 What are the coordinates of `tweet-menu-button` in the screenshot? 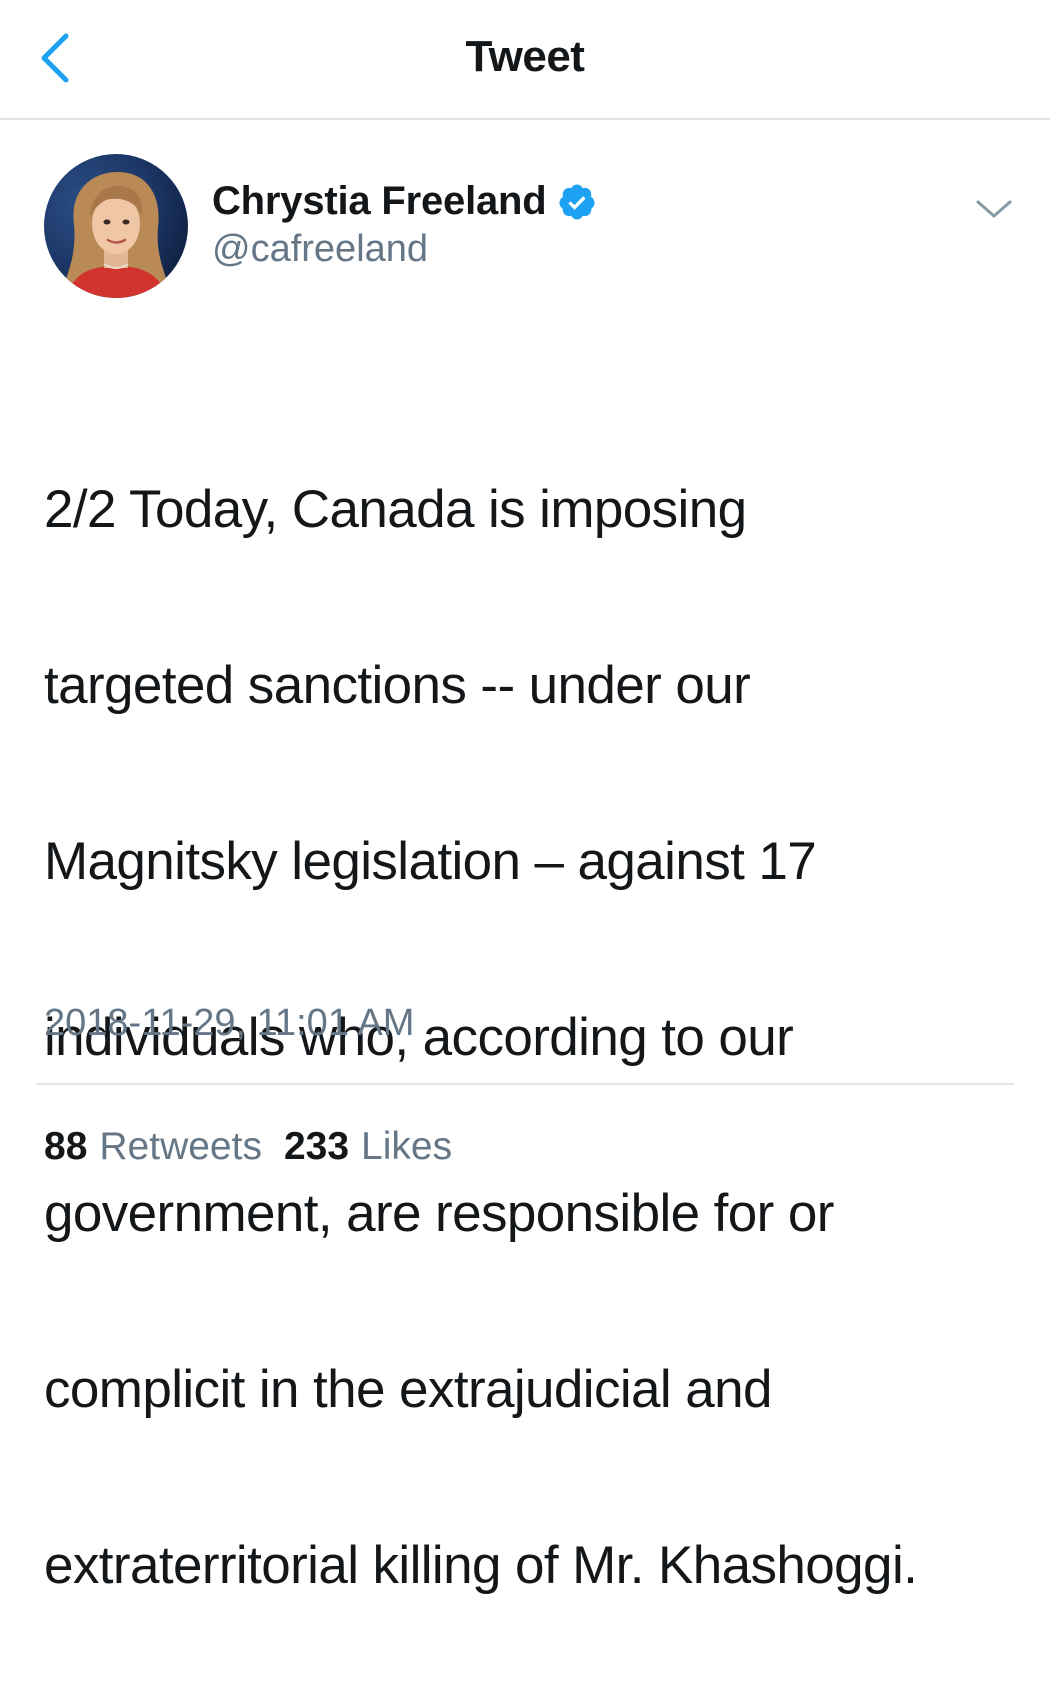 It's located at (994, 209).